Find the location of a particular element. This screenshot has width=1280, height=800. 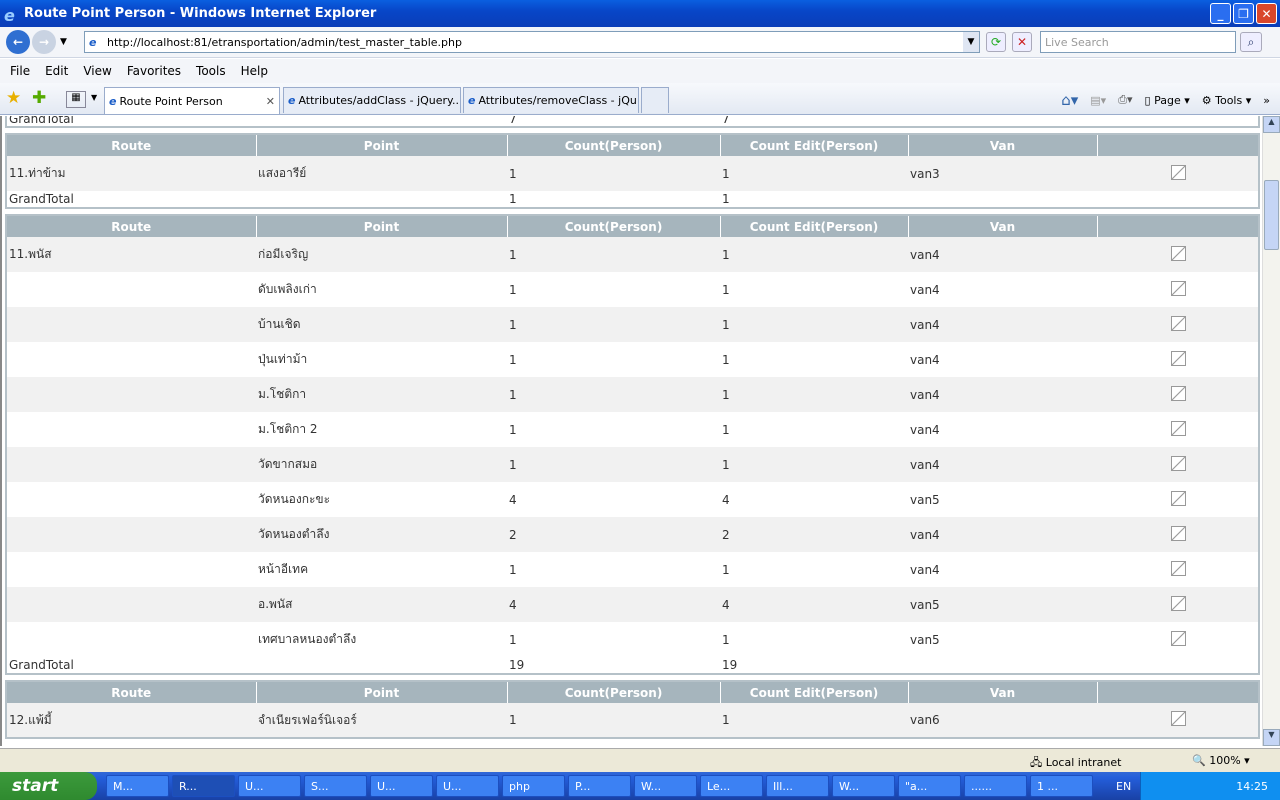

column-header-actions is located at coordinates (1177, 145).